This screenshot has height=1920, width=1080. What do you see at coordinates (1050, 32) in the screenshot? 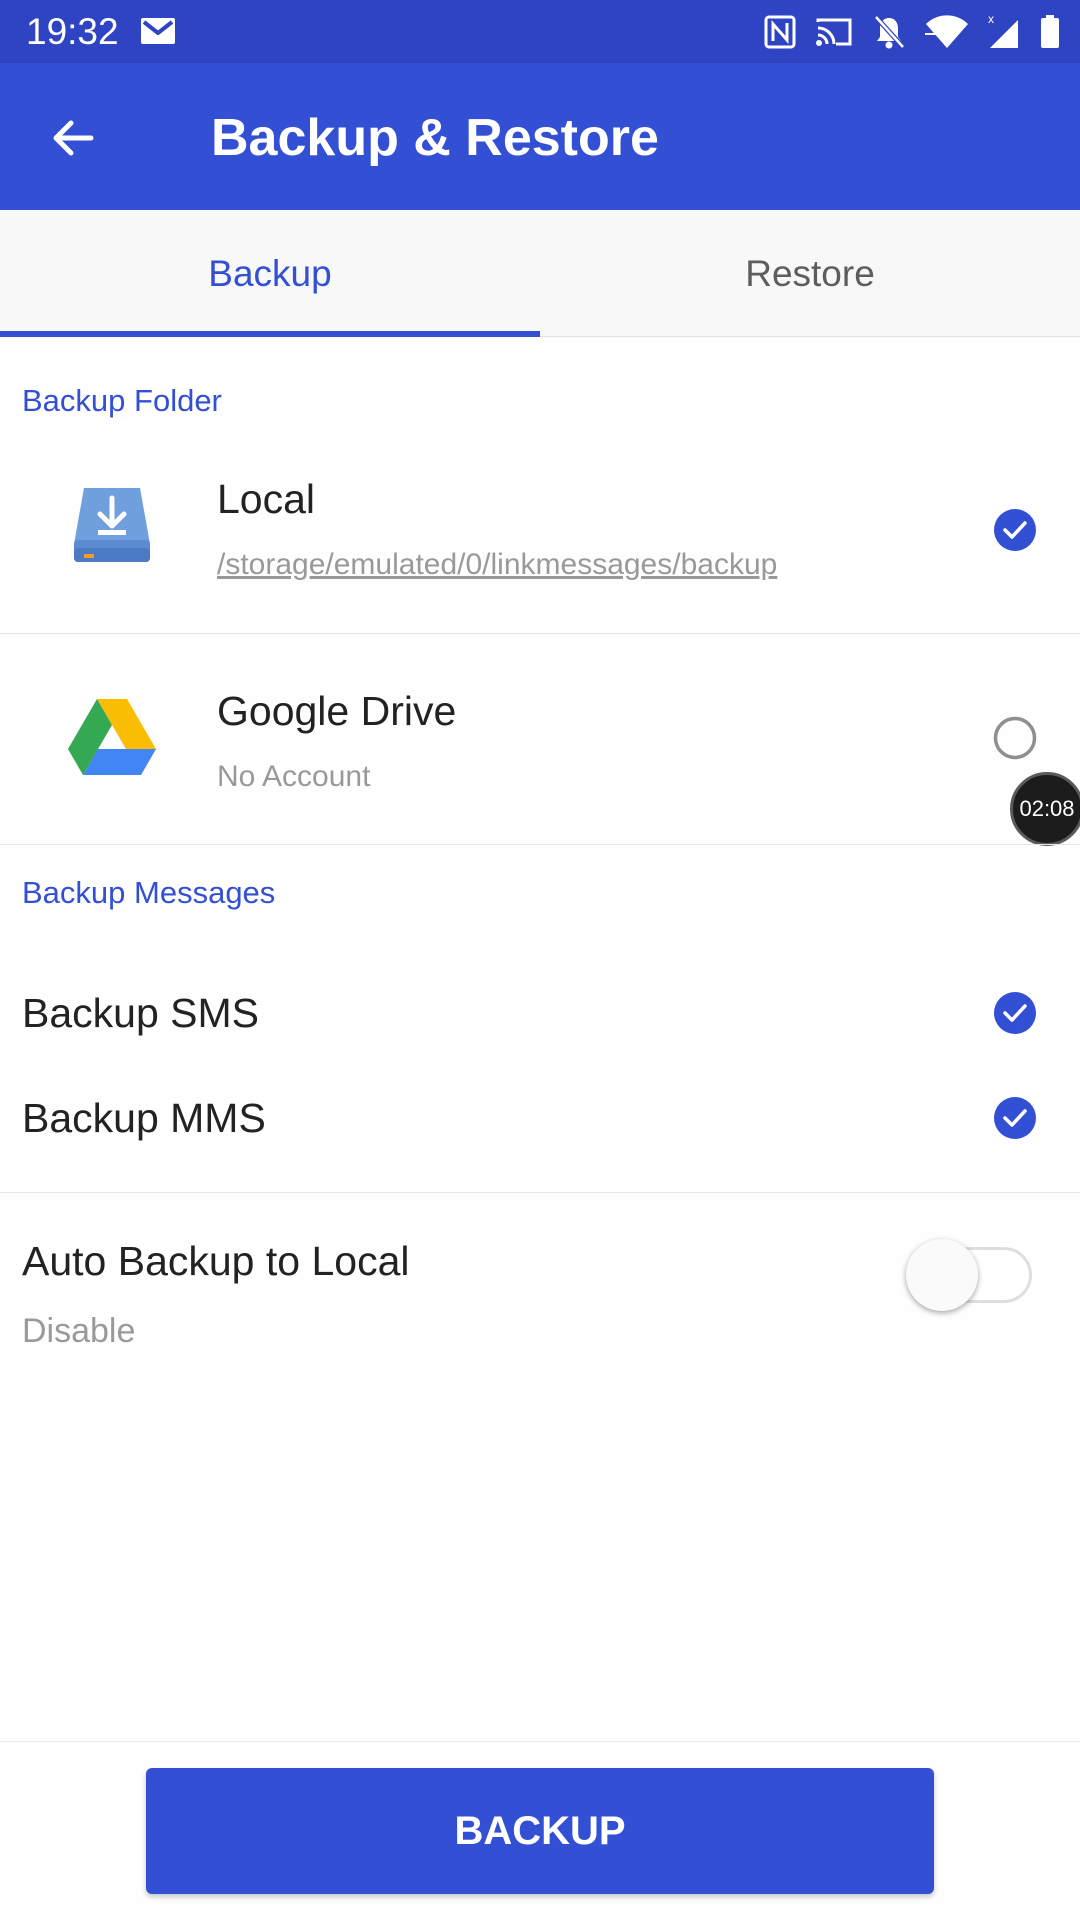
I see `battery-icon` at bounding box center [1050, 32].